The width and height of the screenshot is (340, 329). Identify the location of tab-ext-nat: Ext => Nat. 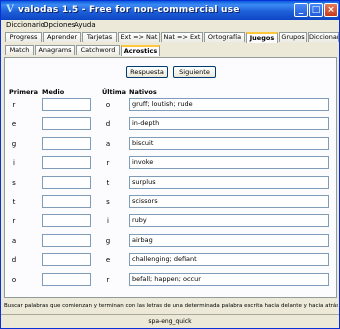
(139, 37).